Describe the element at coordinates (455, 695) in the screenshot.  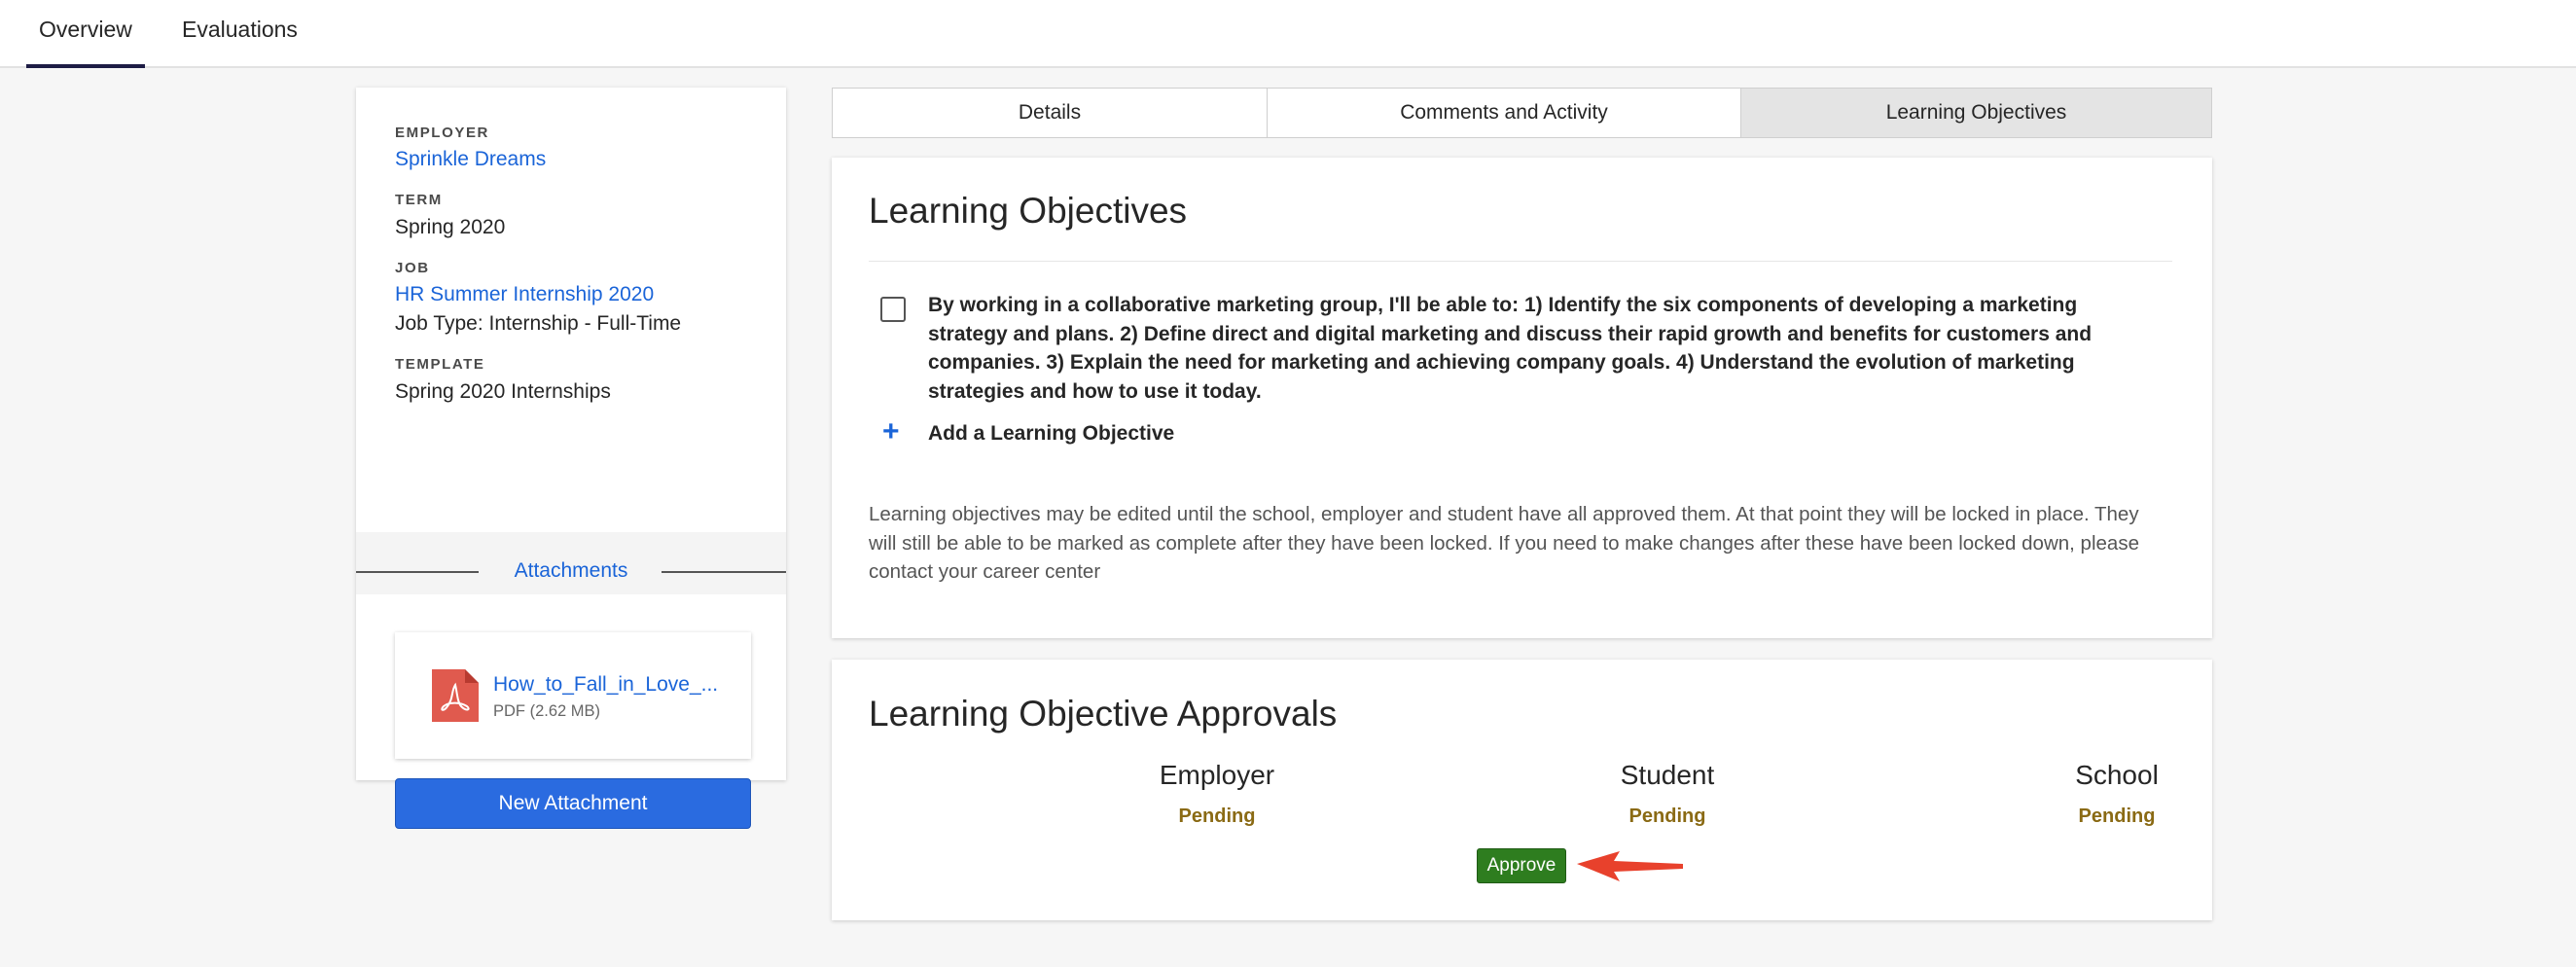
I see `pdf-file-icon` at that location.